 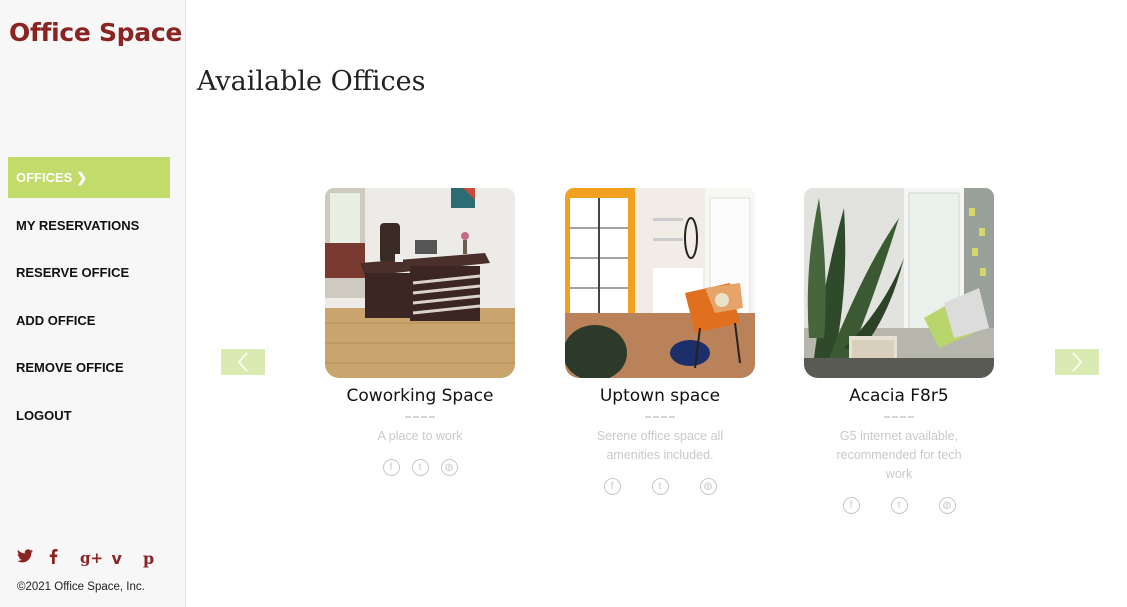 What do you see at coordinates (311, 81) in the screenshot?
I see `page-title: Available Offices` at bounding box center [311, 81].